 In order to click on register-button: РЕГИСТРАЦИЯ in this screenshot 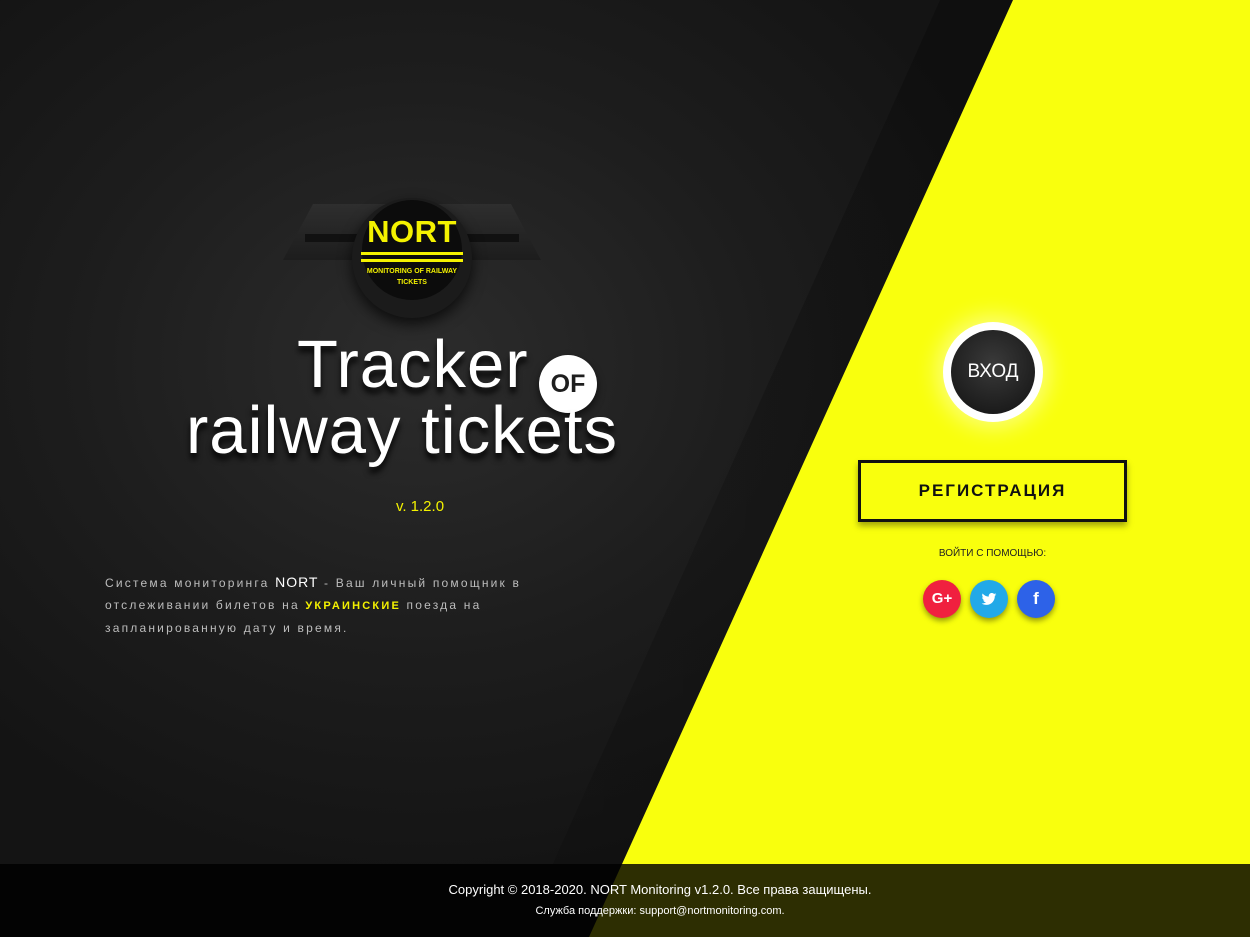, I will do `click(992, 491)`.